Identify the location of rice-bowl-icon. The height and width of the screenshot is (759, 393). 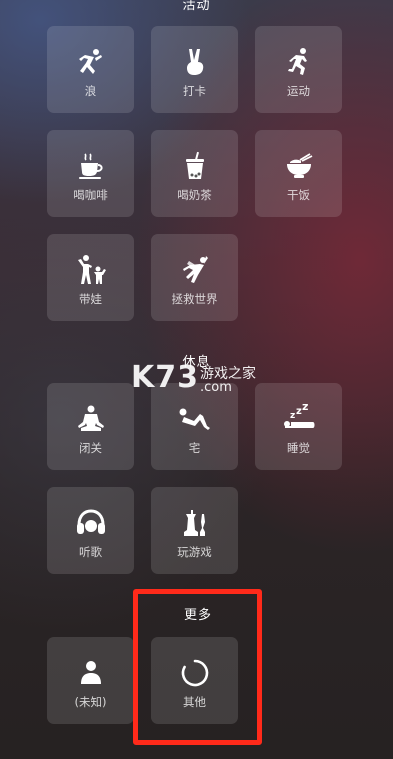
(298, 166).